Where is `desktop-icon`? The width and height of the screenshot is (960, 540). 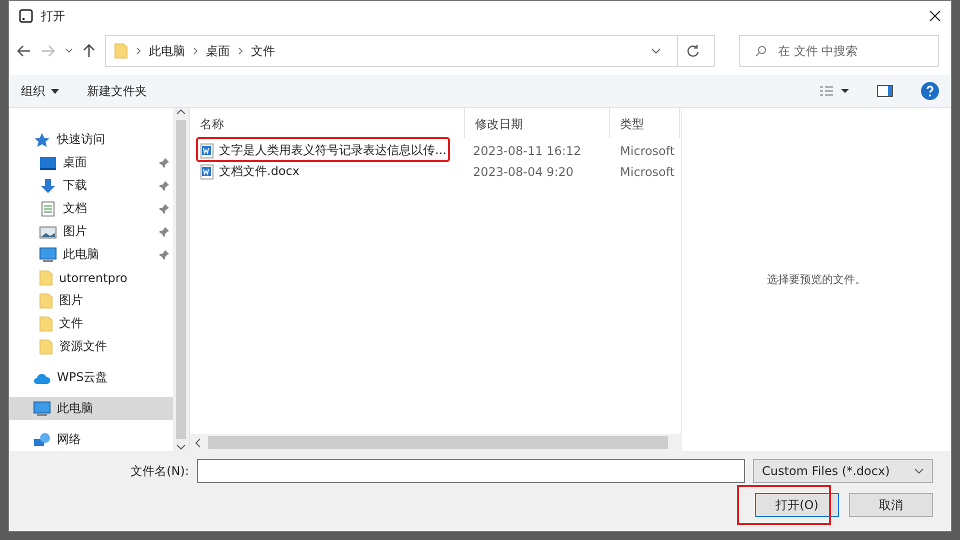
desktop-icon is located at coordinates (48, 162).